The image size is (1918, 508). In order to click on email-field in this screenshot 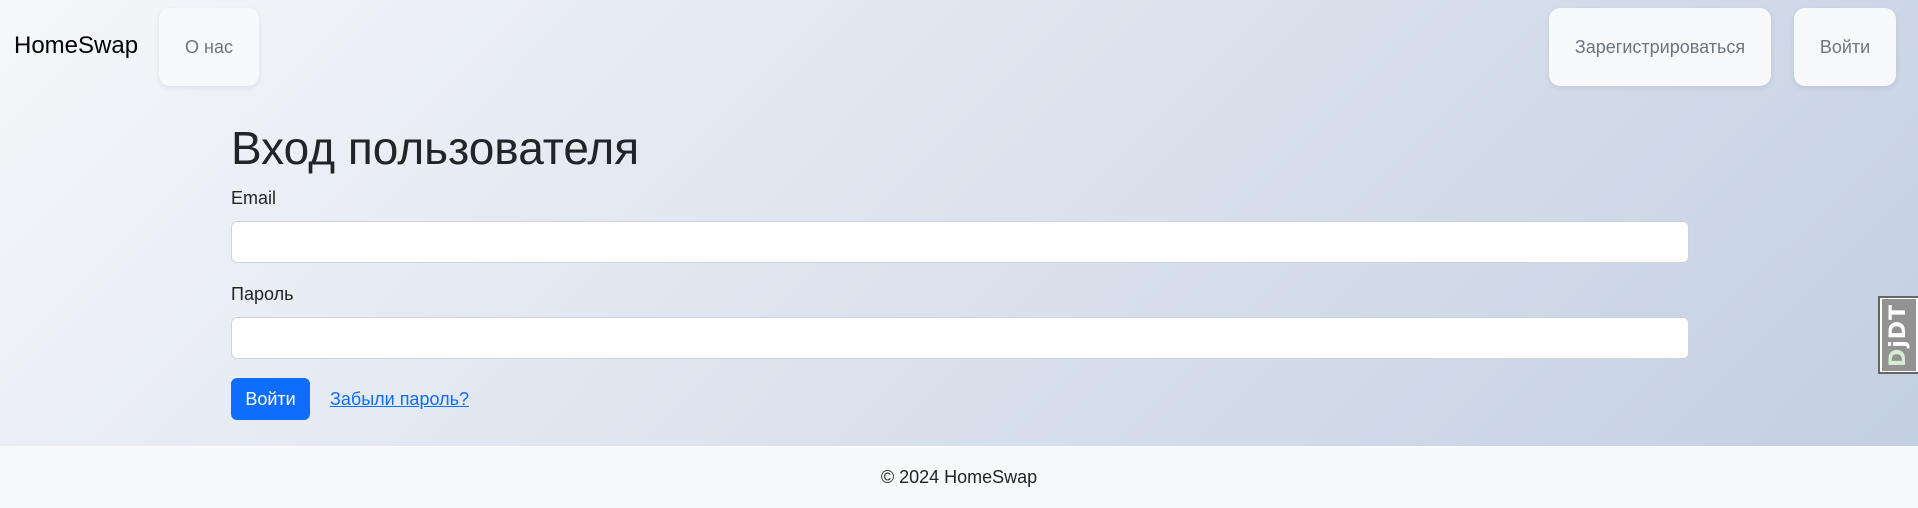, I will do `click(960, 242)`.